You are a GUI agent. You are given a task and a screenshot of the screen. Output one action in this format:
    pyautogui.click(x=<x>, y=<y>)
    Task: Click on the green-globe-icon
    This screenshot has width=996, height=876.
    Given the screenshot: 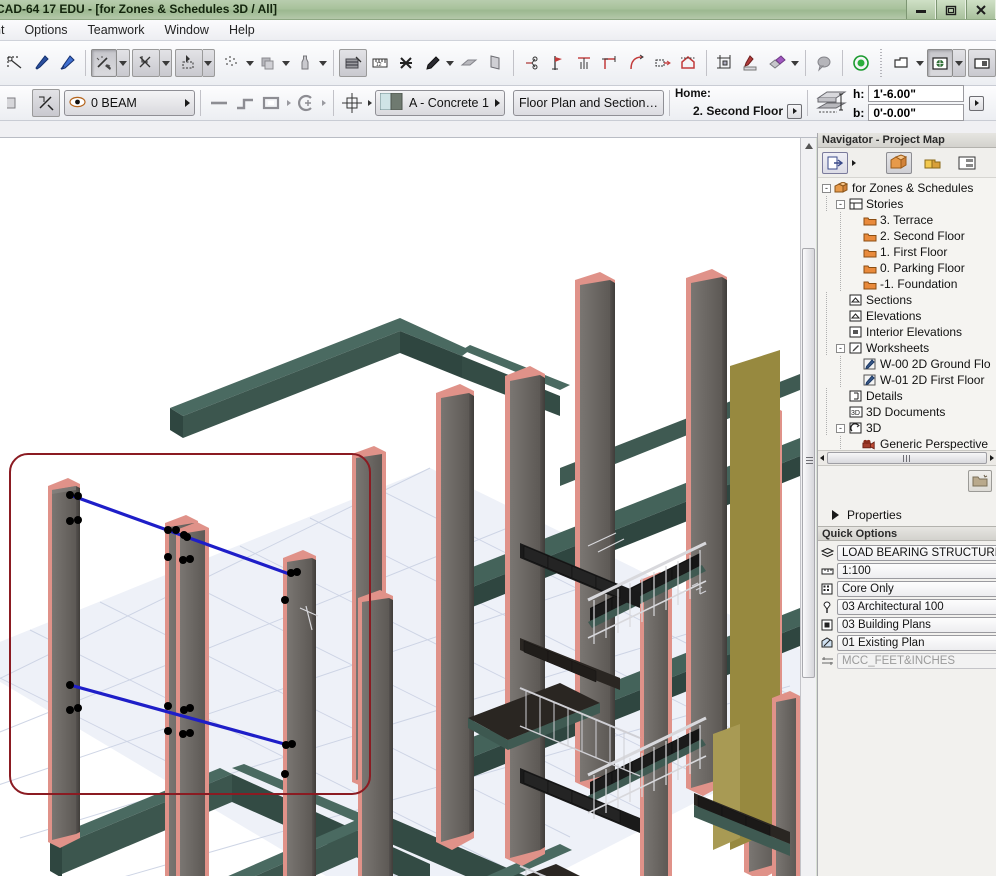 What is the action you would take?
    pyautogui.click(x=861, y=63)
    